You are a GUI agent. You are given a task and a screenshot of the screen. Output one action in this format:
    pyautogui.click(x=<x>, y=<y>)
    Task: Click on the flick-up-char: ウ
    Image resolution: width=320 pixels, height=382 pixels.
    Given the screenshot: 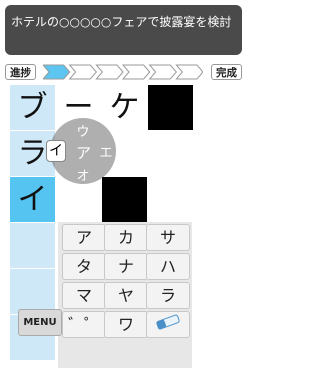 What is the action you would take?
    pyautogui.click(x=83, y=130)
    